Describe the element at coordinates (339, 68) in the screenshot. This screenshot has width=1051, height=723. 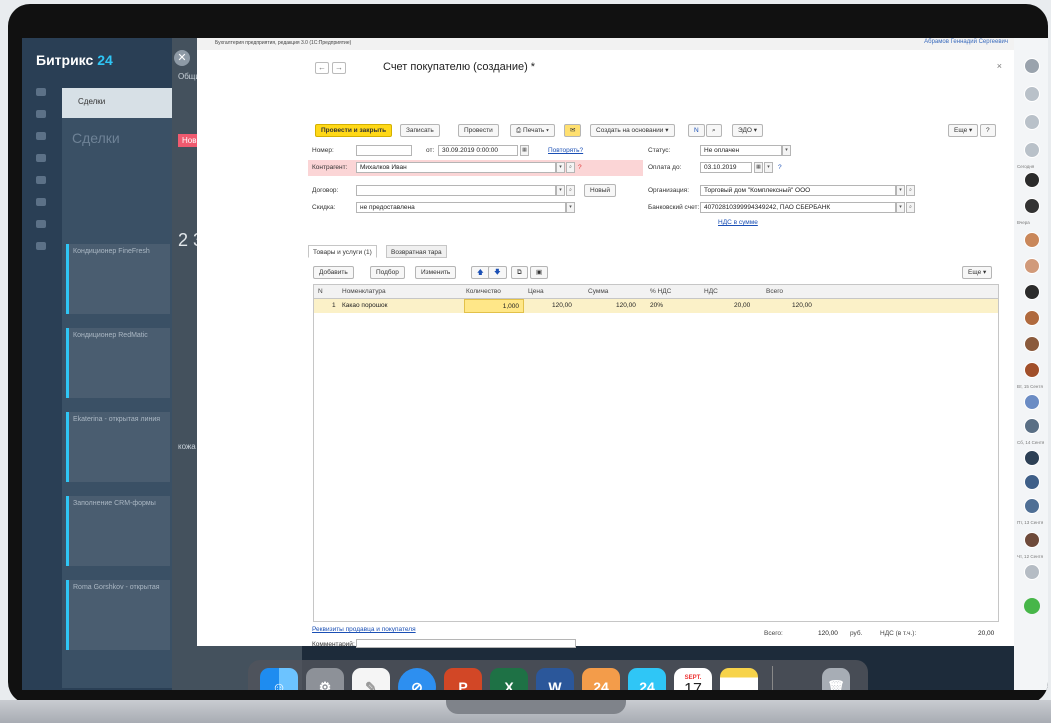
I see `forward-button: →` at that location.